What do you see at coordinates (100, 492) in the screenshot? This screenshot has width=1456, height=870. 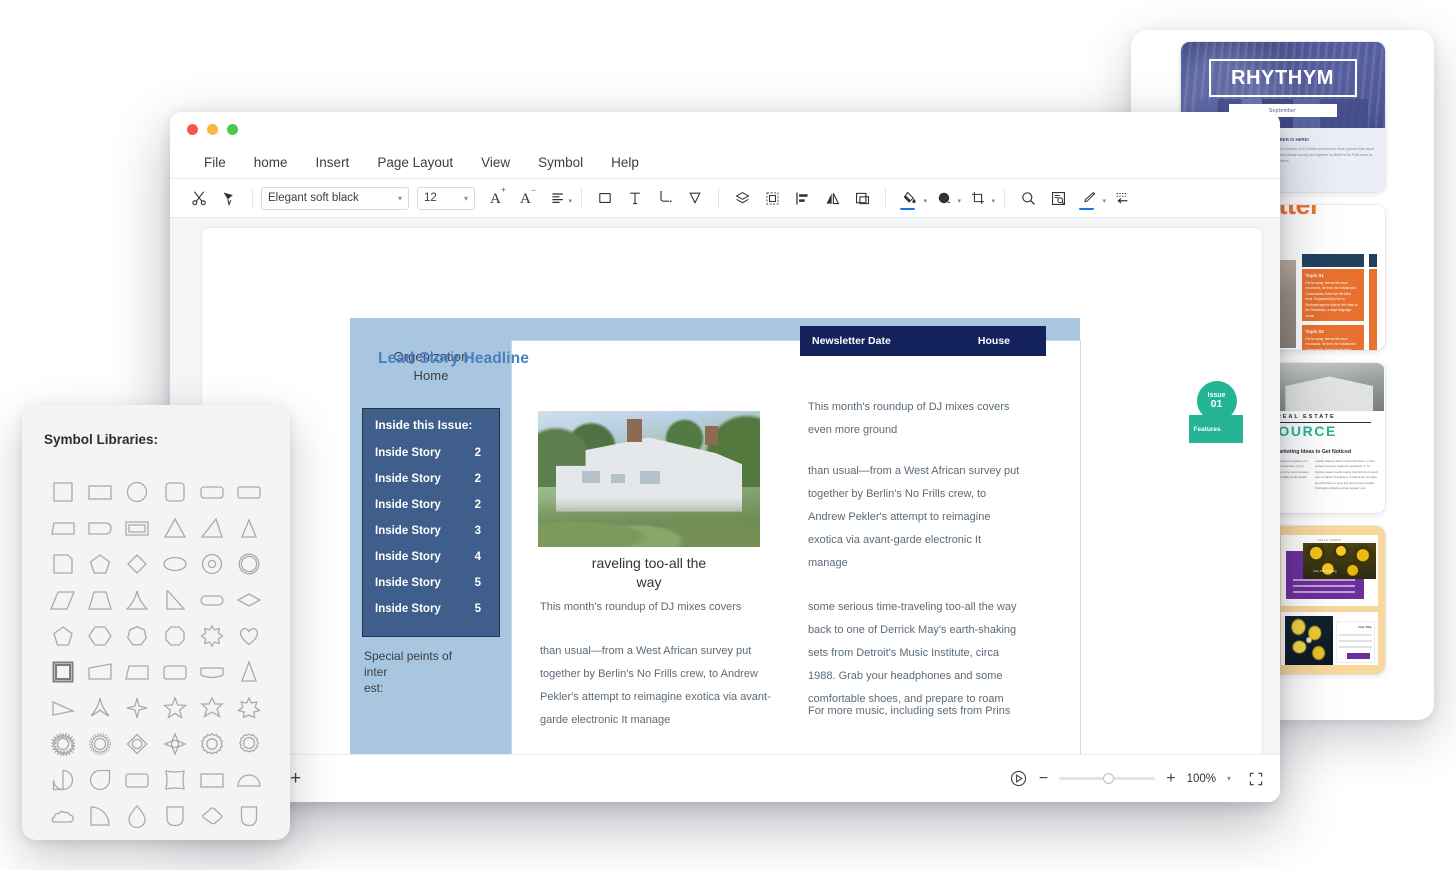 I see `shape-rectangle` at bounding box center [100, 492].